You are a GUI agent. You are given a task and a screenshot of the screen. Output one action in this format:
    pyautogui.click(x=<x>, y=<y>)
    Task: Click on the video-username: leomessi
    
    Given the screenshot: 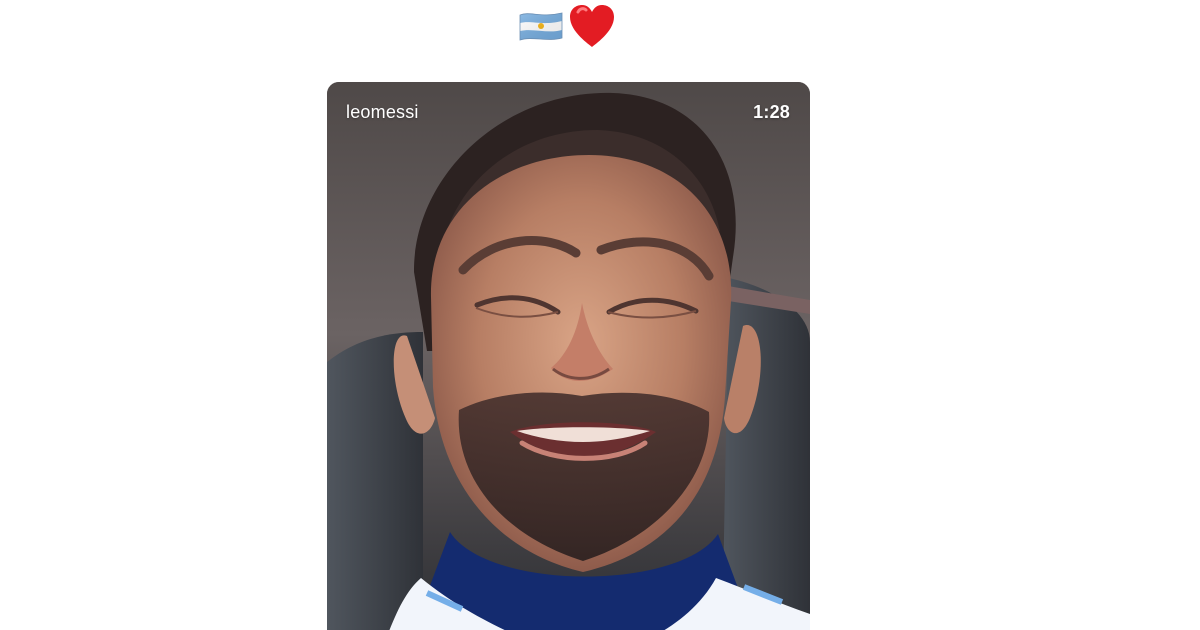 What is the action you would take?
    pyautogui.click(x=382, y=112)
    